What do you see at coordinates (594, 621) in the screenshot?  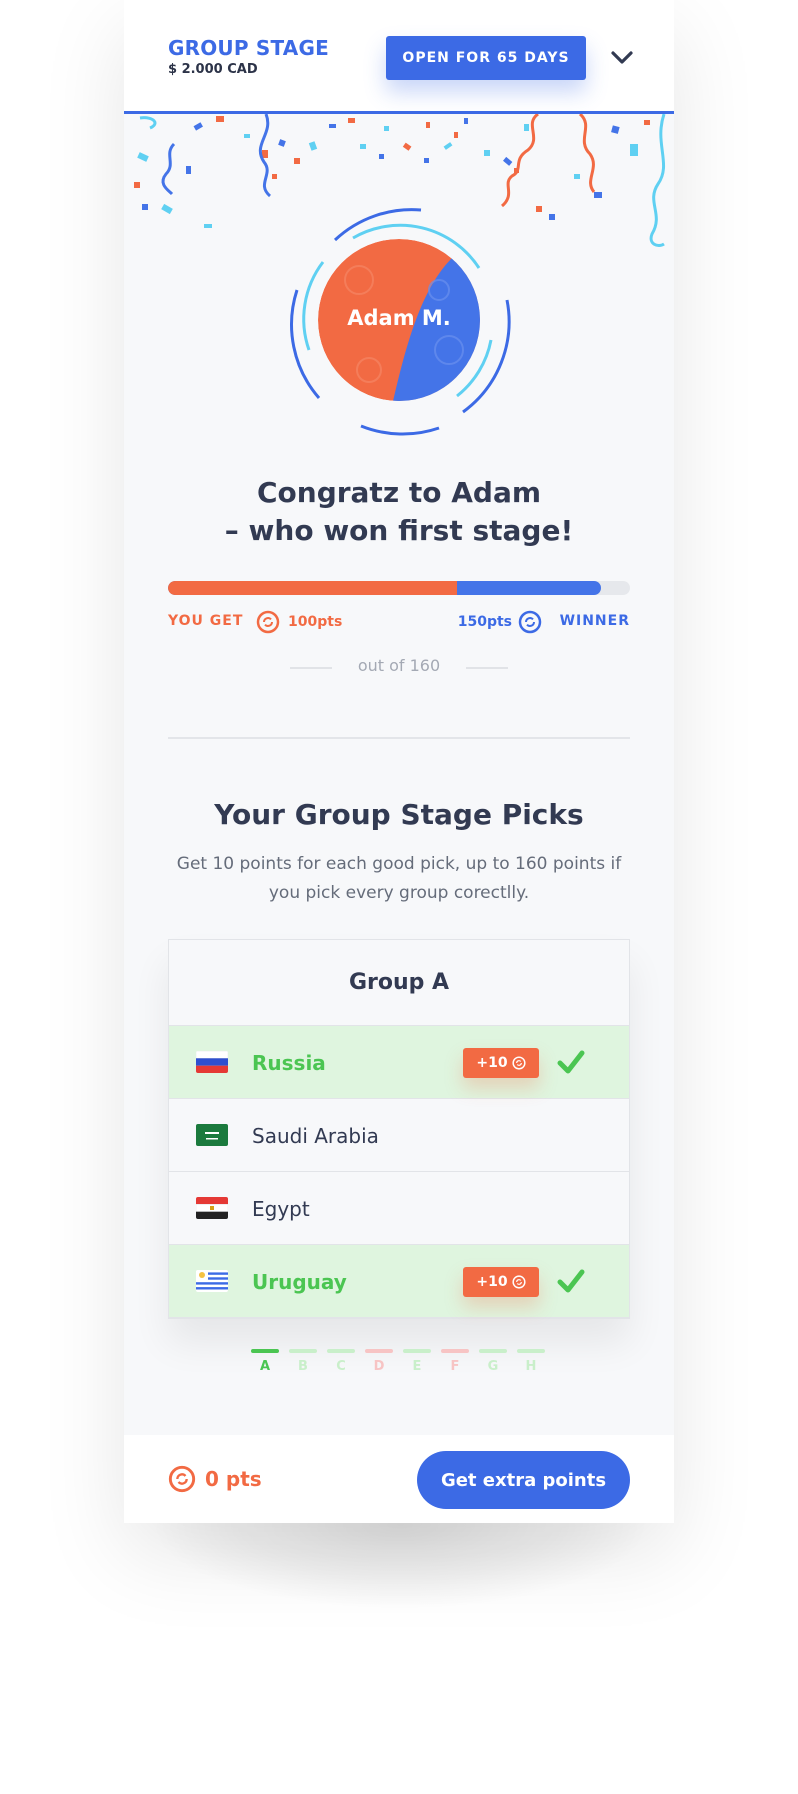 I see `winner-label: WINNER` at bounding box center [594, 621].